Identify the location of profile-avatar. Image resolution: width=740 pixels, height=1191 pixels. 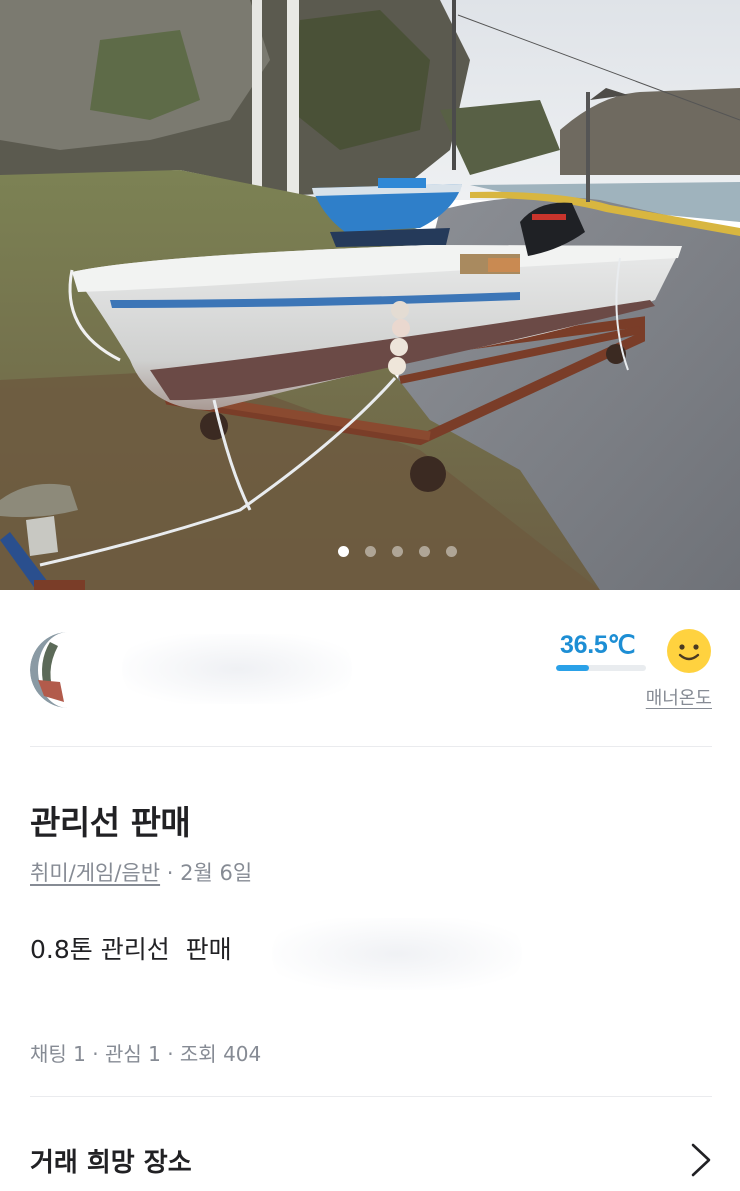
(68, 670).